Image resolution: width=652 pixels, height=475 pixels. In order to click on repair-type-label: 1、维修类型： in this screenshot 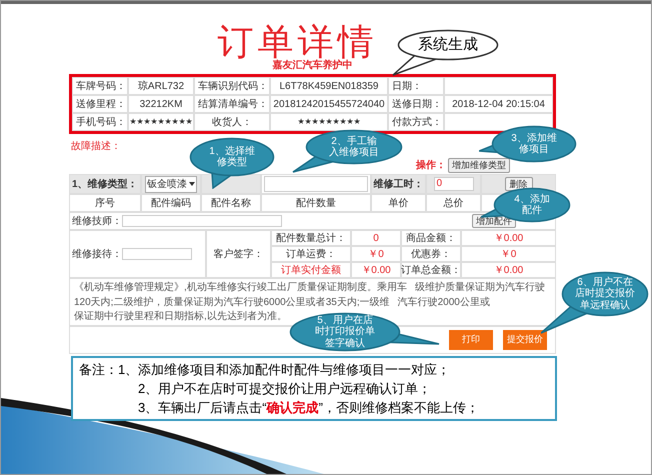, I will do `click(105, 184)`.